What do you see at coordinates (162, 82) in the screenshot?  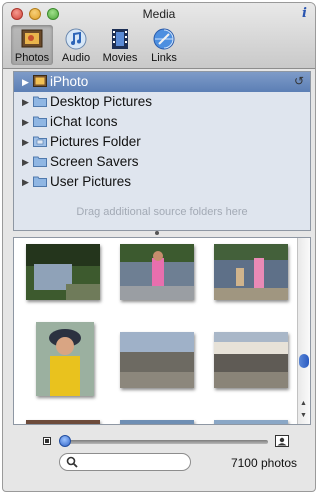 I see `source-item-iphoto: ▶ iPhoto` at bounding box center [162, 82].